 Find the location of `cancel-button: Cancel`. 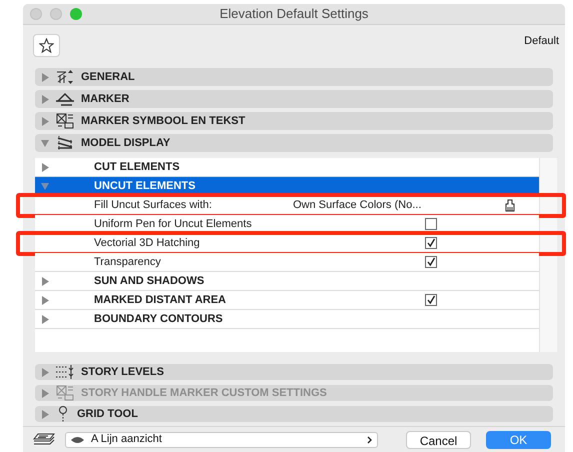

cancel-button: Cancel is located at coordinates (438, 439).